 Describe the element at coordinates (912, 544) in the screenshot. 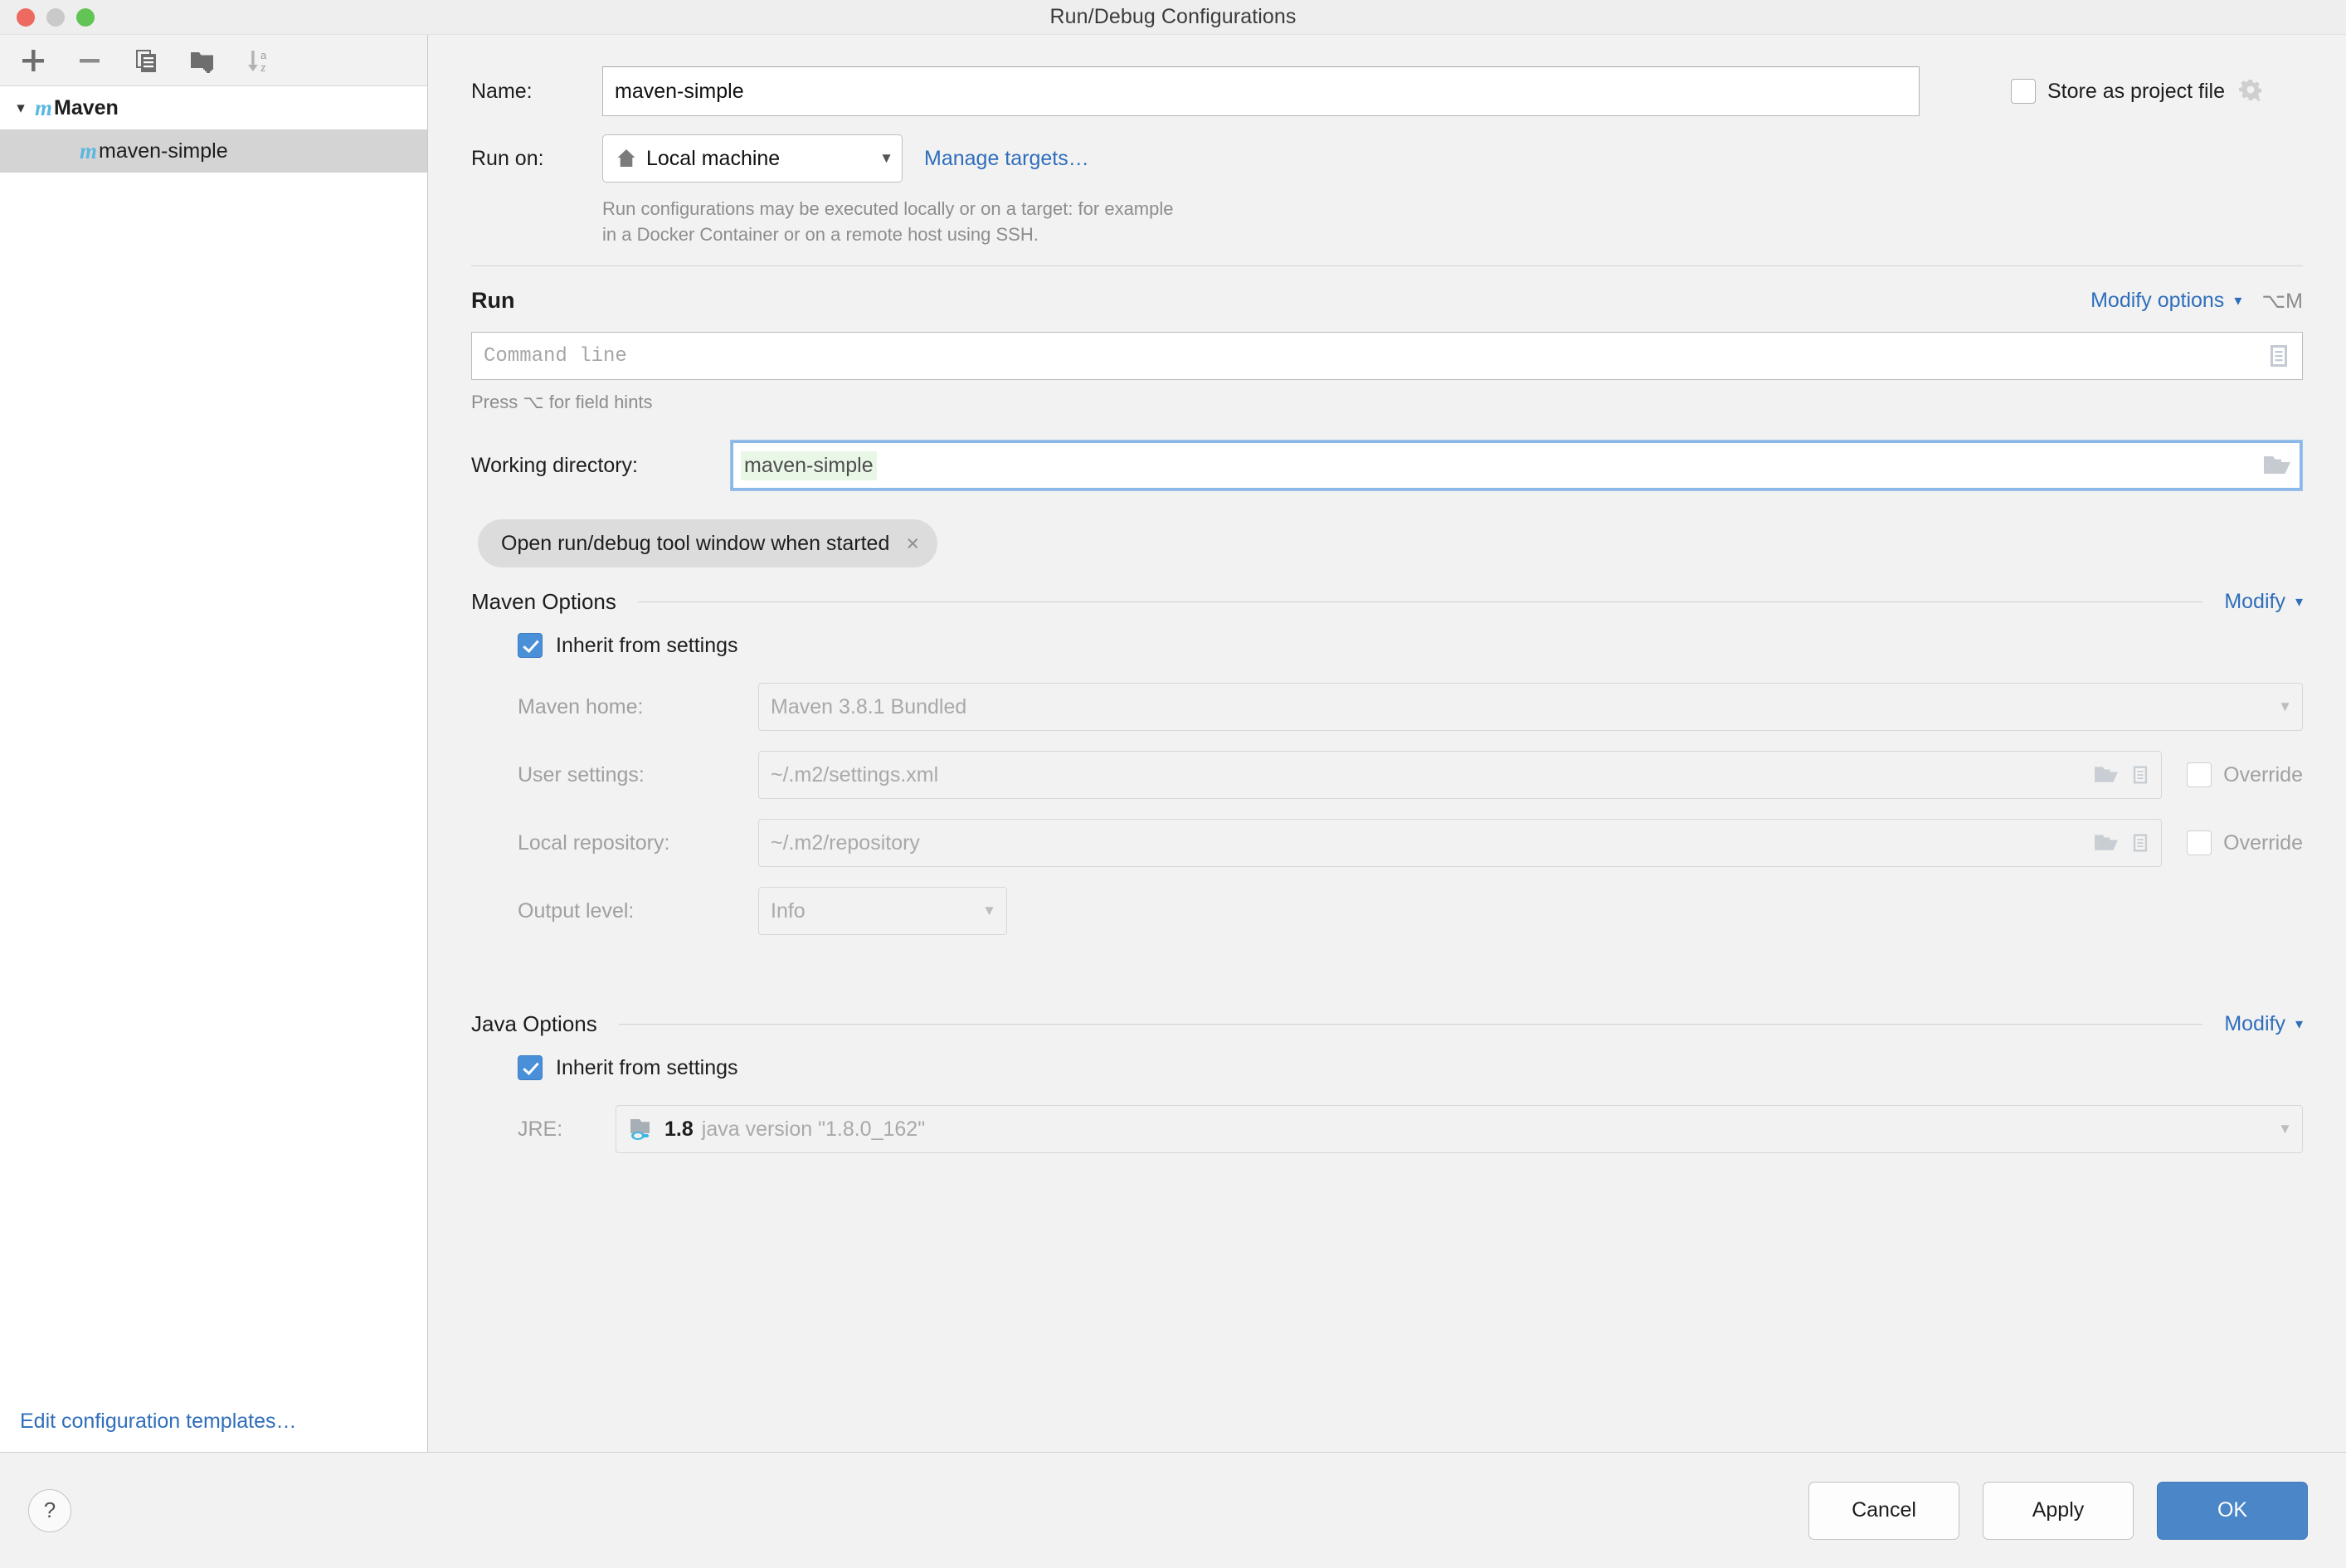

I see `close-icon: ×` at that location.